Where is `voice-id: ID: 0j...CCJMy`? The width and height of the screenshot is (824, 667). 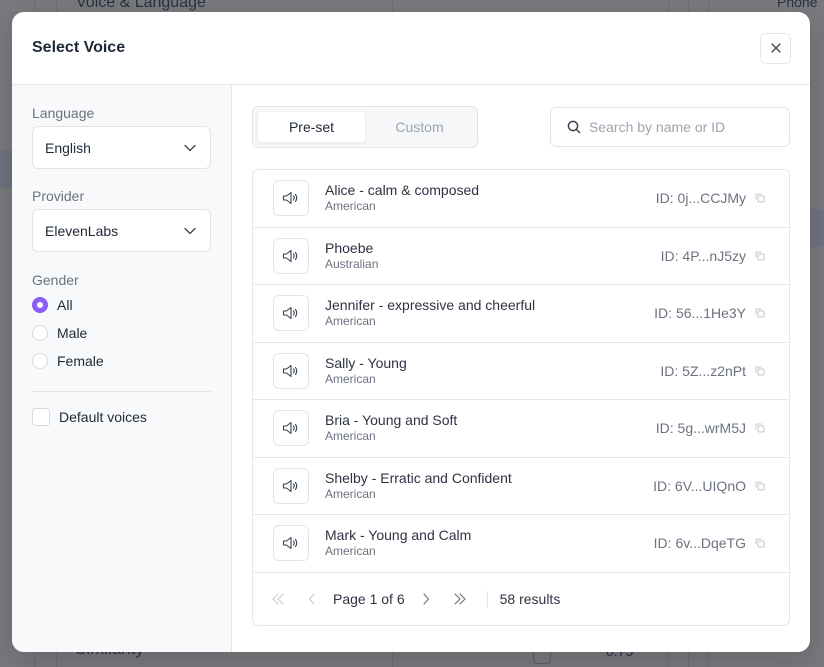
voice-id: ID: 0j...CCJMy is located at coordinates (710, 198).